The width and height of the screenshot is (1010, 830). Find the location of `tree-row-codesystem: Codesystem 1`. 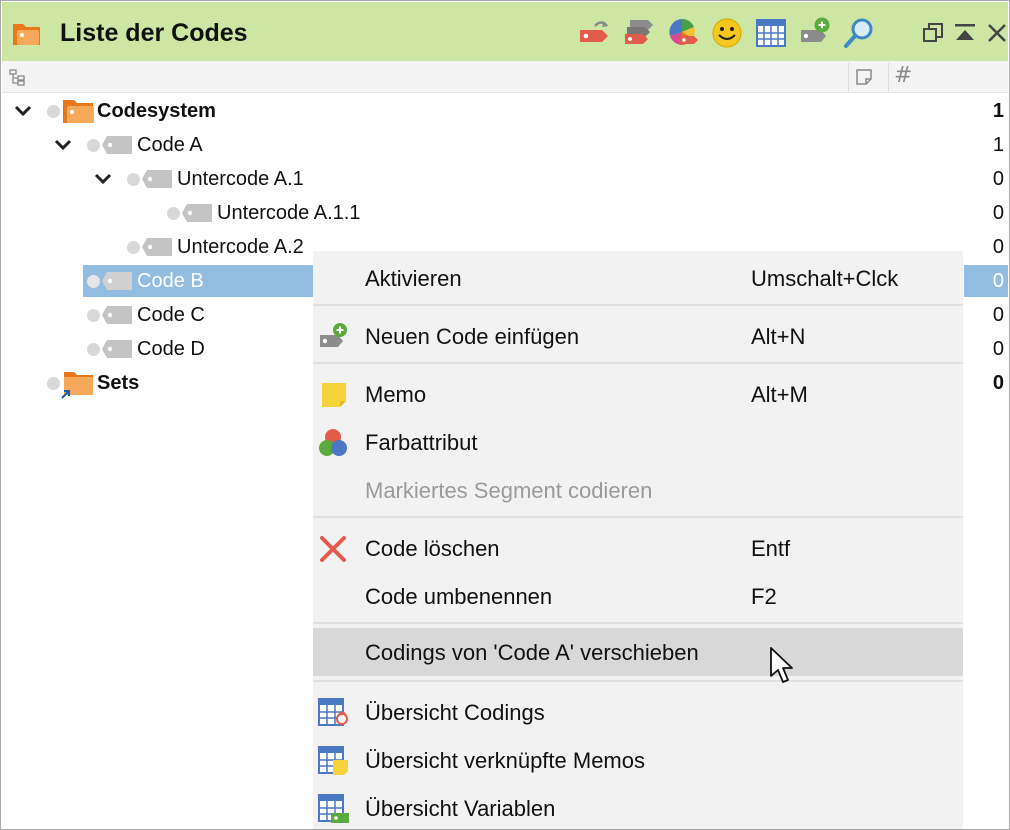

tree-row-codesystem: Codesystem 1 is located at coordinates (505, 112).